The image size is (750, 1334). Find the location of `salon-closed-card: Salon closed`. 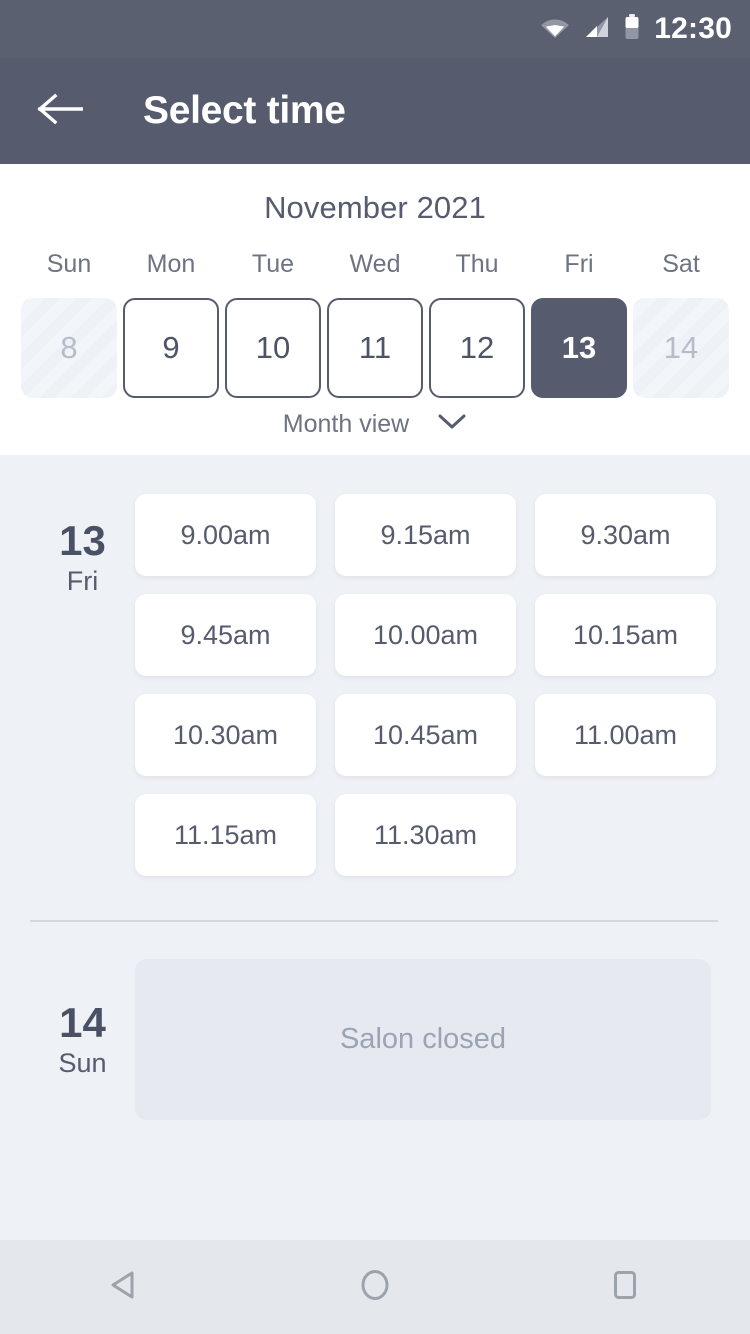

salon-closed-card: Salon closed is located at coordinates (423, 1039).